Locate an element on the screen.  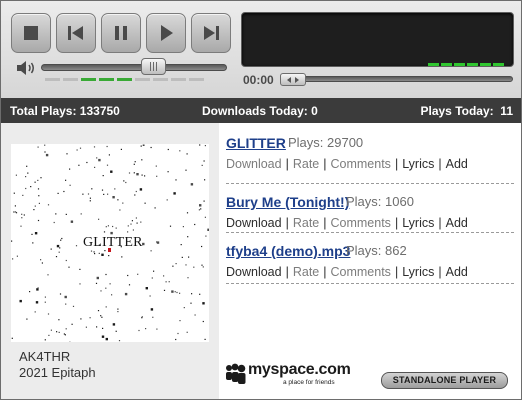
track-display is located at coordinates (377, 39).